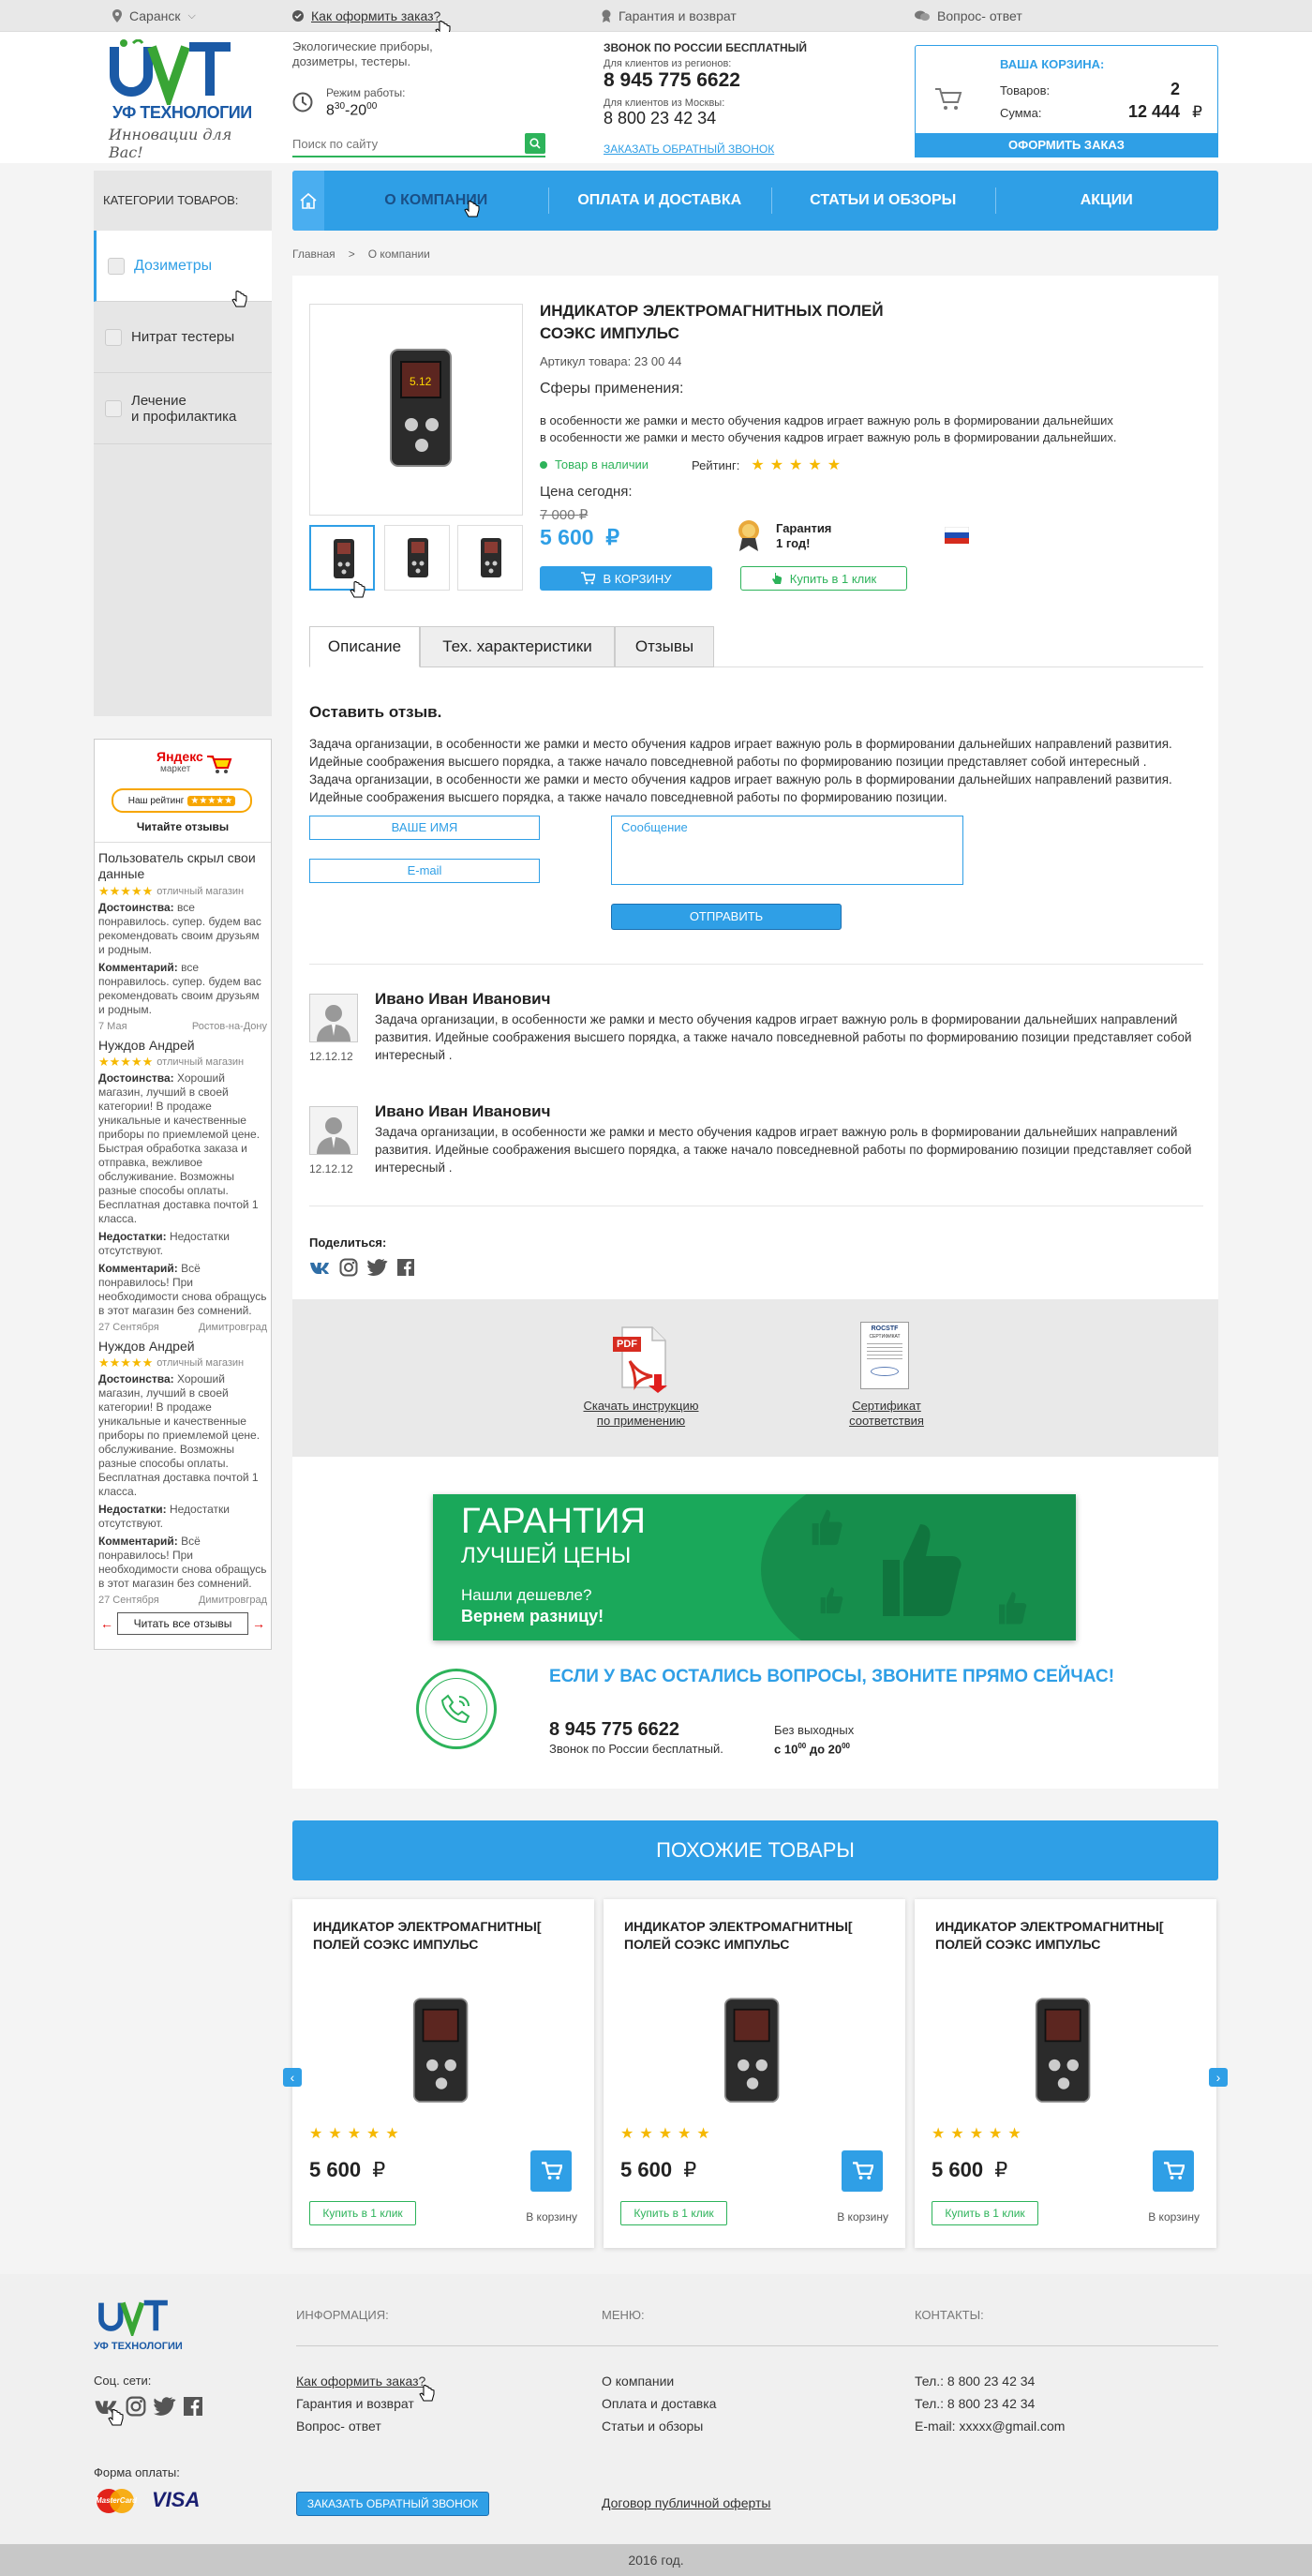  I want to click on footer-offer-link: Договор публичной оферты, so click(686, 2503).